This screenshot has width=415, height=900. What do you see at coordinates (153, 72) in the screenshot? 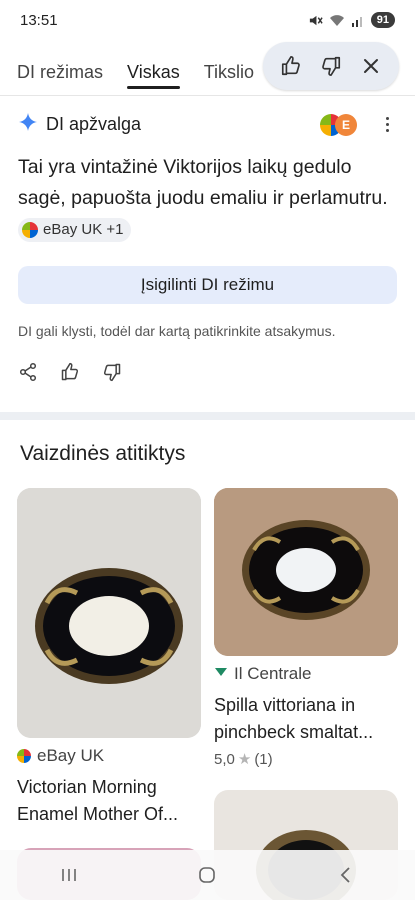
I see `tab-all: Viskas` at bounding box center [153, 72].